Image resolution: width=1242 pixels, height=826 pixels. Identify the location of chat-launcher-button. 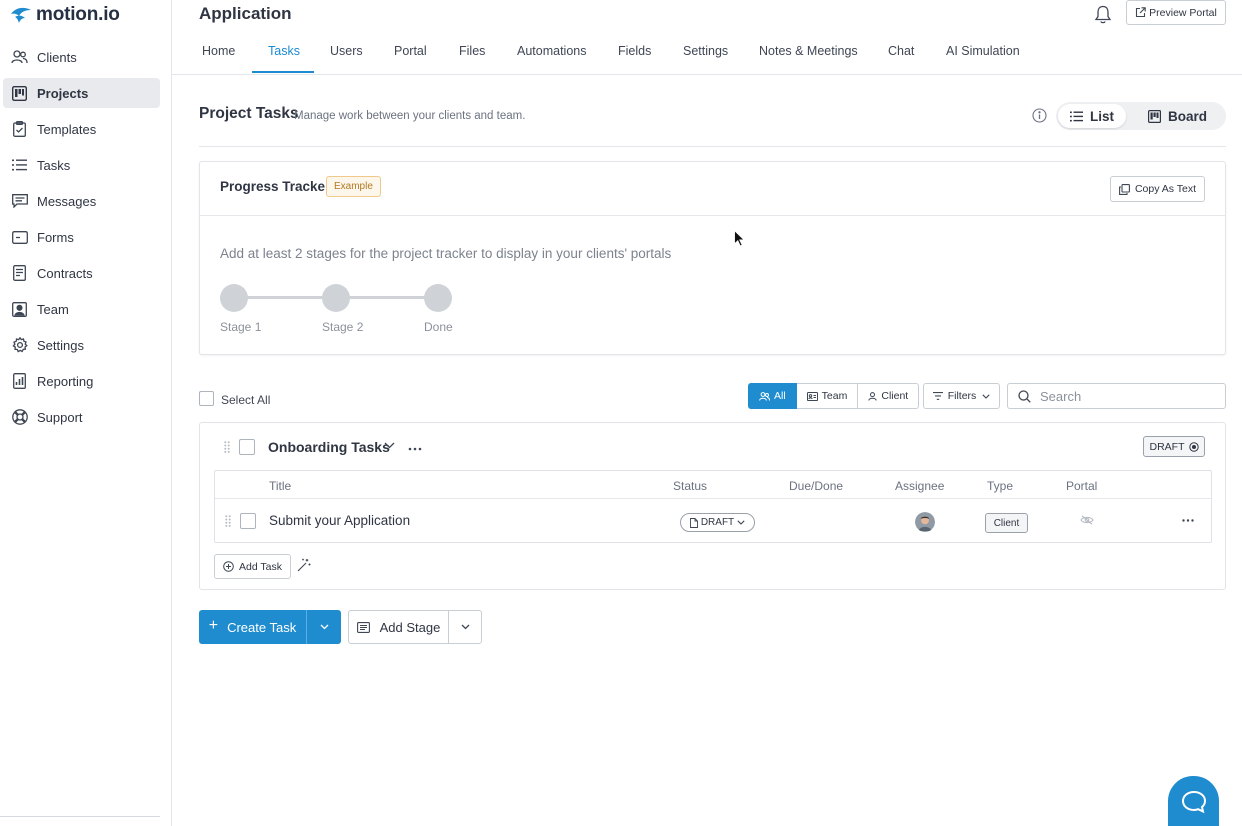
(1193, 801).